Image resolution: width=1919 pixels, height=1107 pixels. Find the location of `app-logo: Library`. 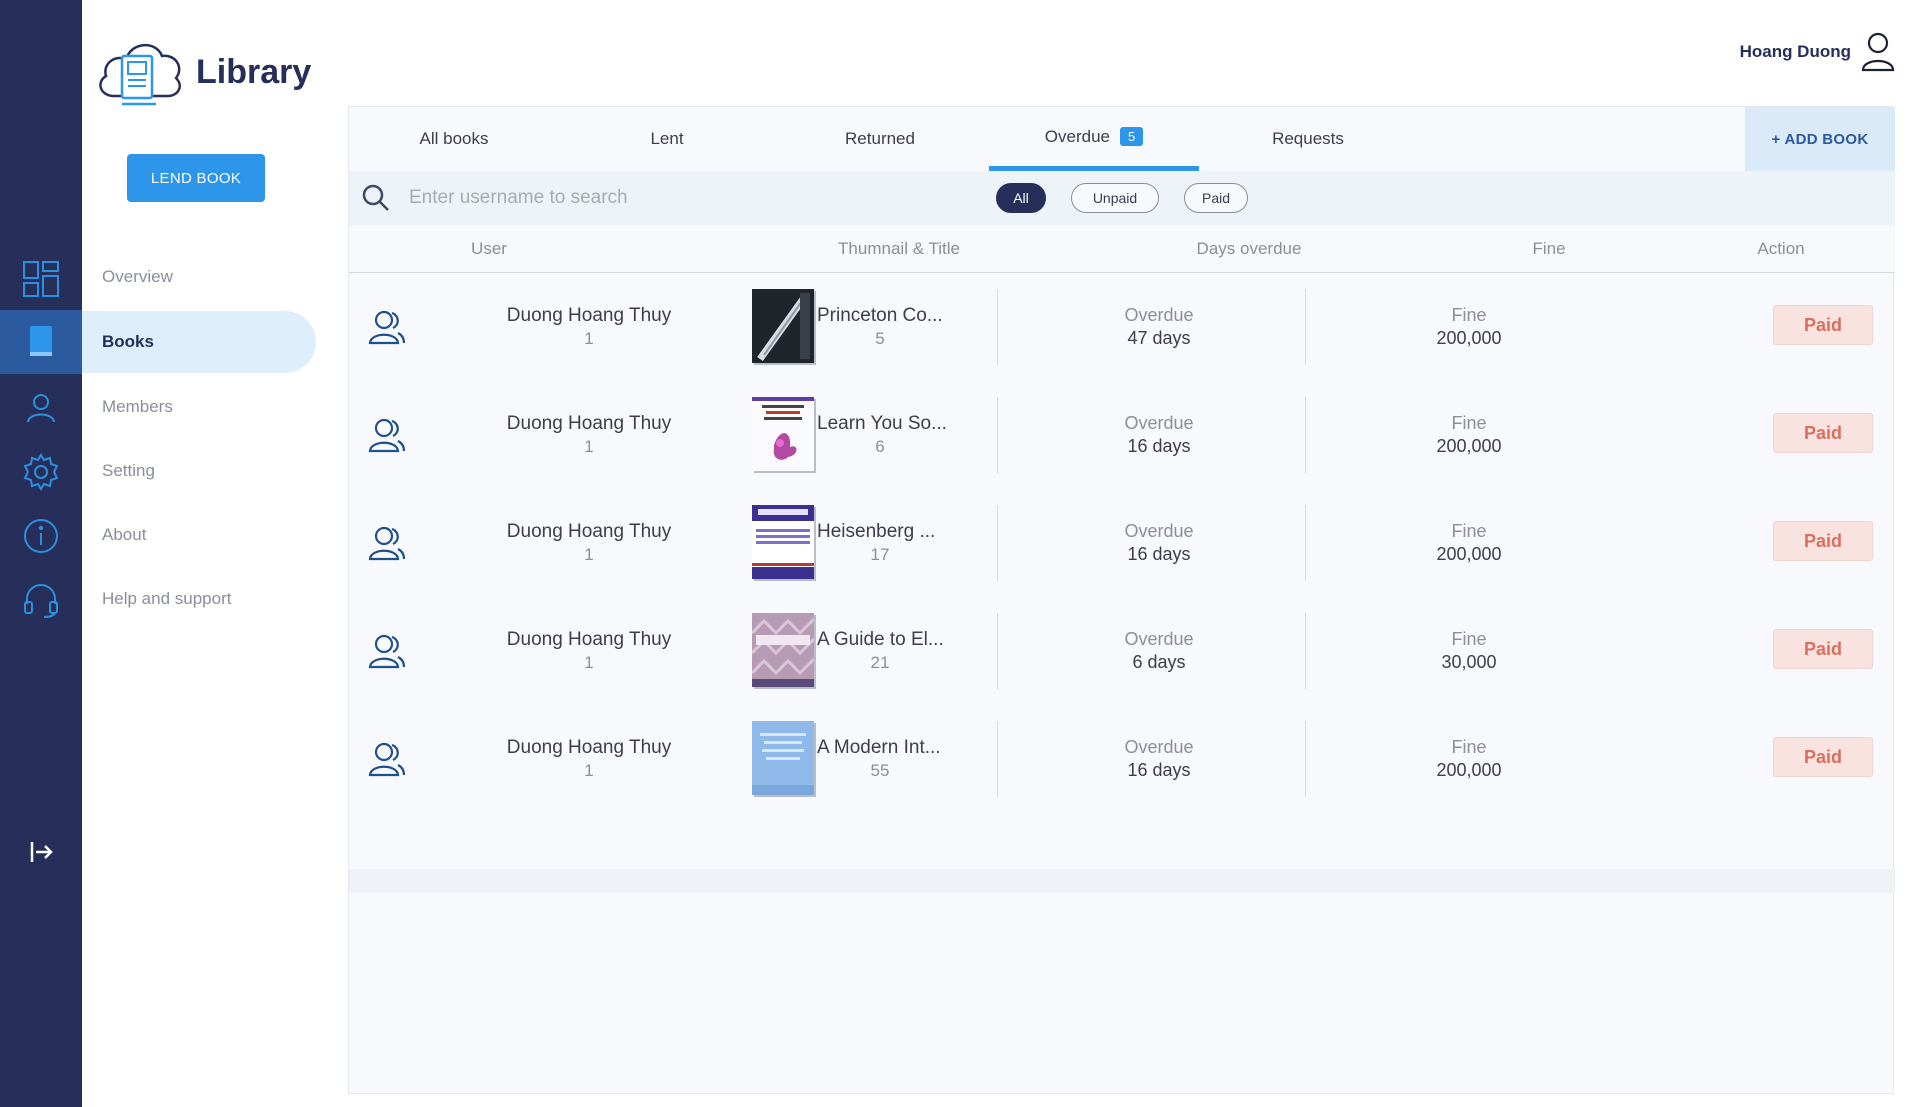

app-logo: Library is located at coordinates (202, 72).